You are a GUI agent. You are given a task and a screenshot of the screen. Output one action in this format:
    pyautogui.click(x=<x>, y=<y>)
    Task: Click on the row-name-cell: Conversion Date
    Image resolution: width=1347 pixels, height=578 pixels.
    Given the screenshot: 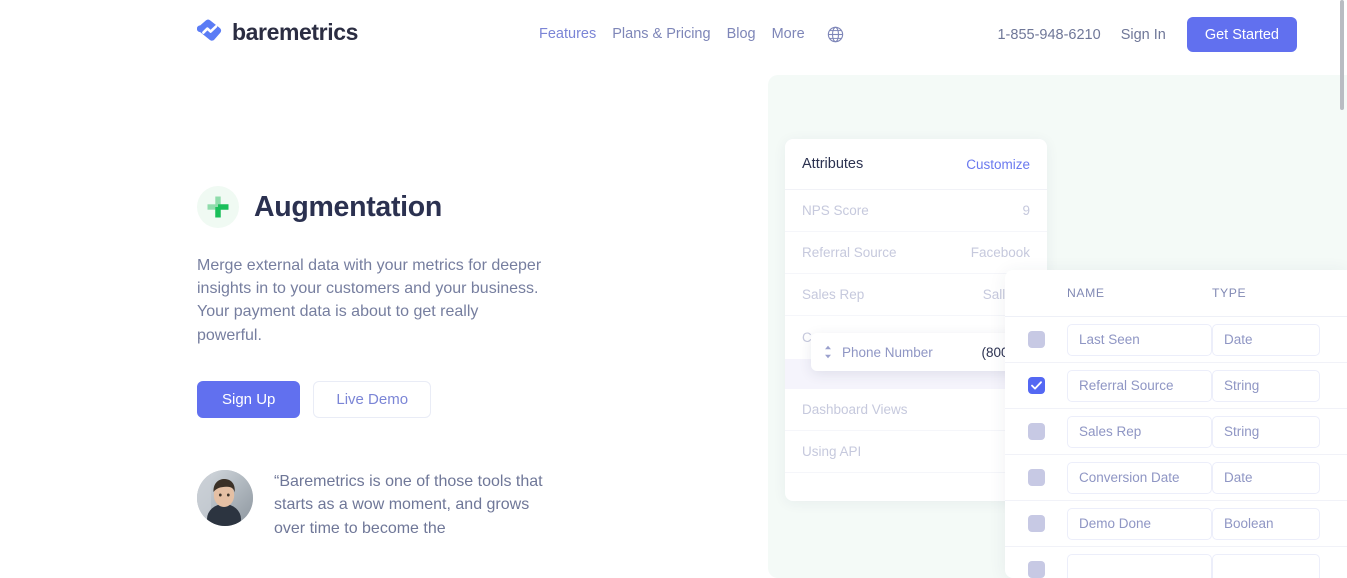 What is the action you would take?
    pyautogui.click(x=1139, y=477)
    